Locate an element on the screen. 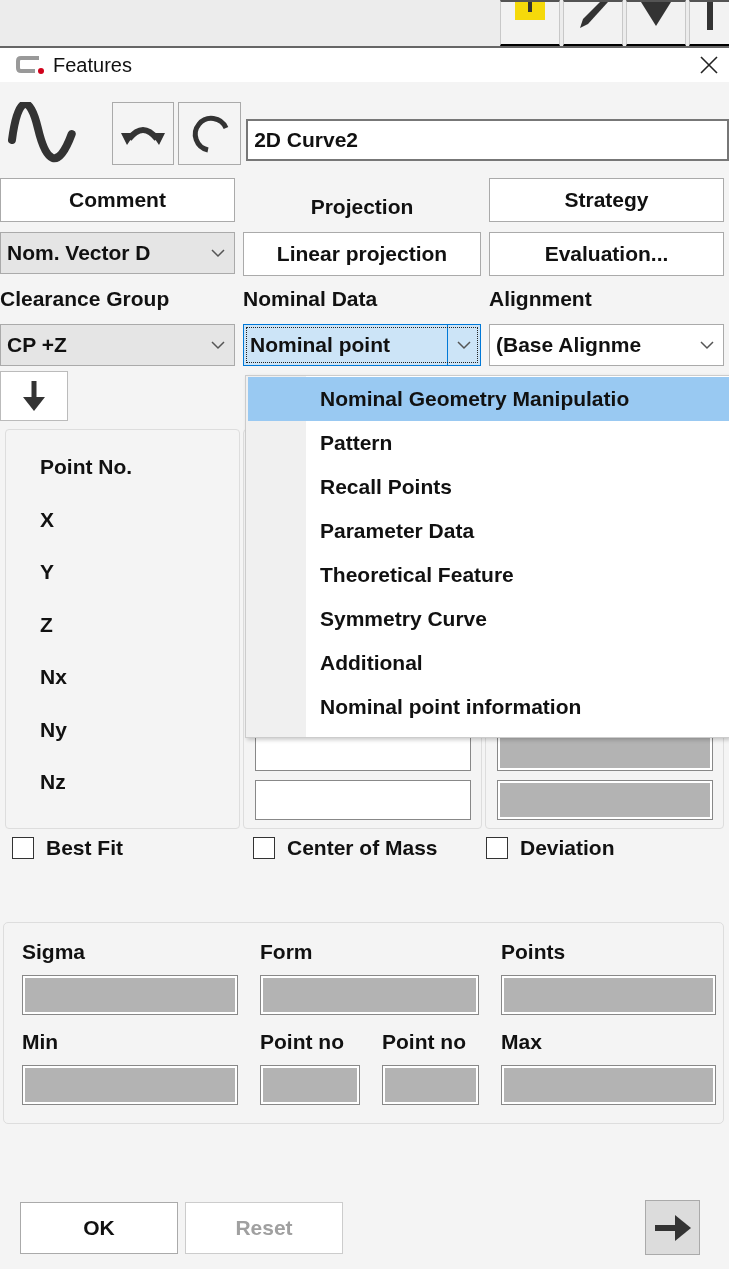  dropdown-field: (Base Alignme is located at coordinates (606, 345).